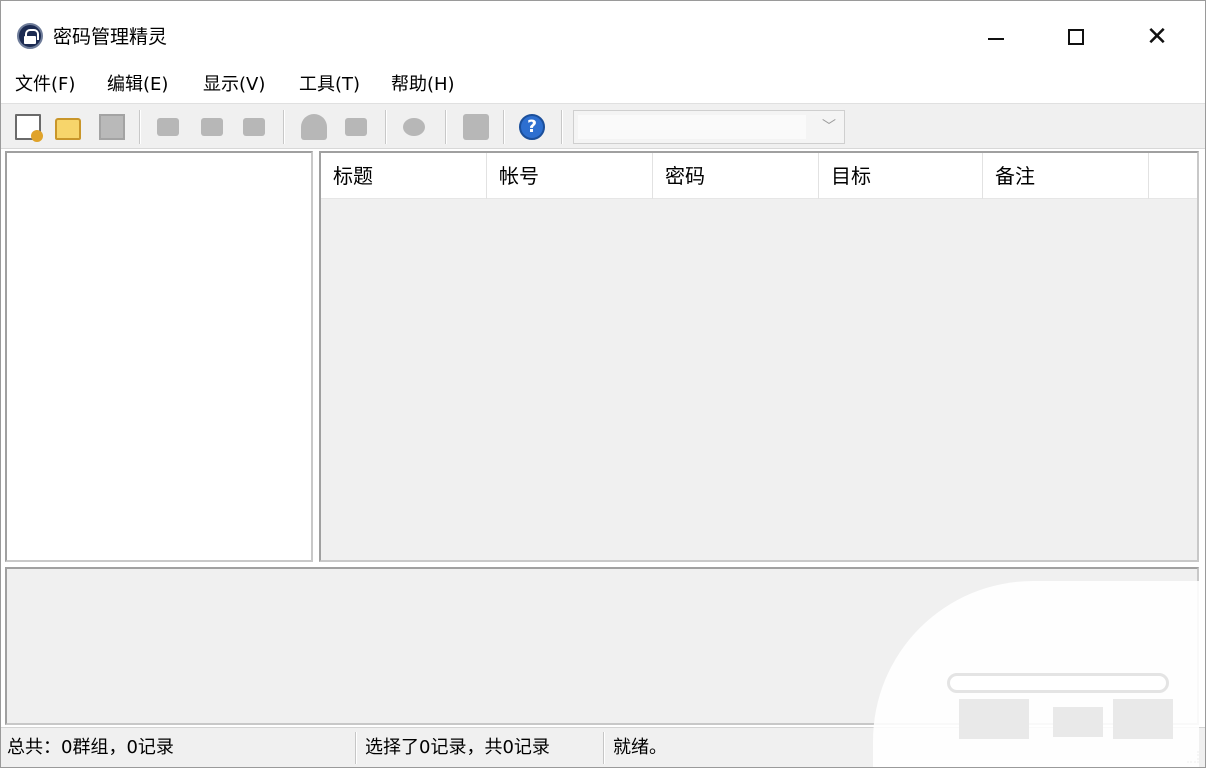  Describe the element at coordinates (901, 176) in the screenshot. I see `column-header-target: 目标` at that location.